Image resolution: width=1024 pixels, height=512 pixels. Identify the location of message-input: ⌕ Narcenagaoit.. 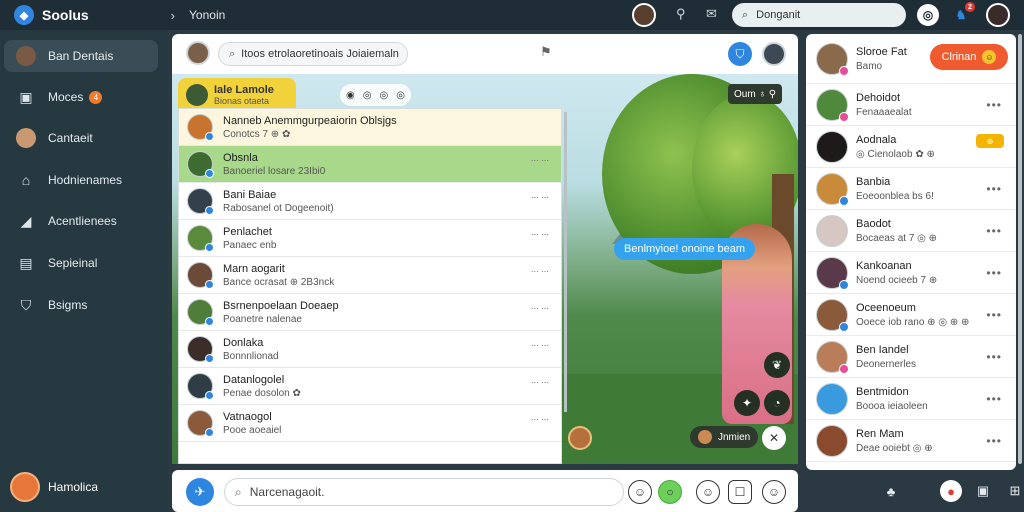
(424, 492).